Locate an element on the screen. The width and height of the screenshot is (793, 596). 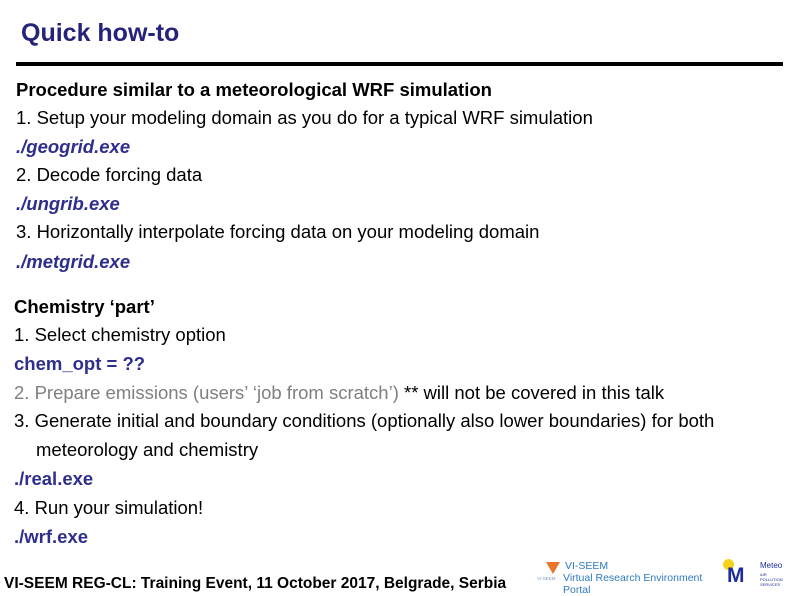
meteo-logo: M Meteo AIR POLLUTION SERVICES is located at coordinates (754, 573).